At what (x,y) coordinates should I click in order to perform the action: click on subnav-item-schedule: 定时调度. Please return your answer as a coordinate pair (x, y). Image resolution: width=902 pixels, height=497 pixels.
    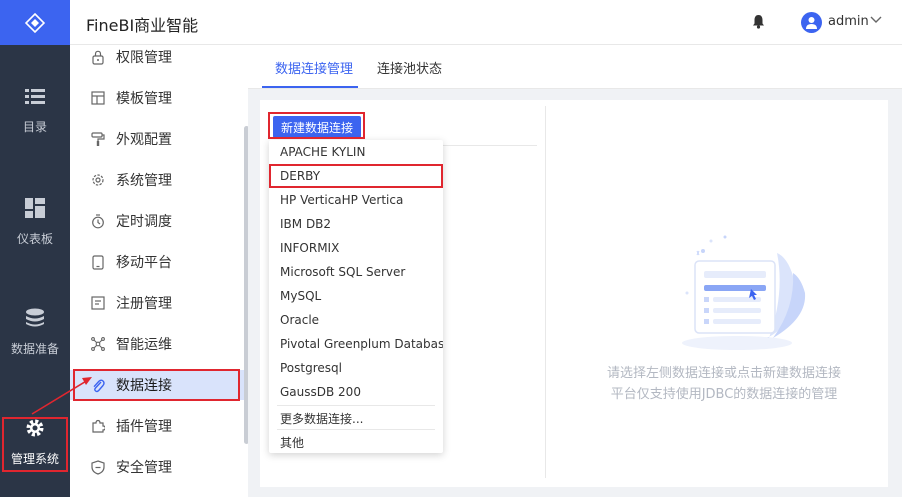
    Looking at the image, I should click on (159, 221).